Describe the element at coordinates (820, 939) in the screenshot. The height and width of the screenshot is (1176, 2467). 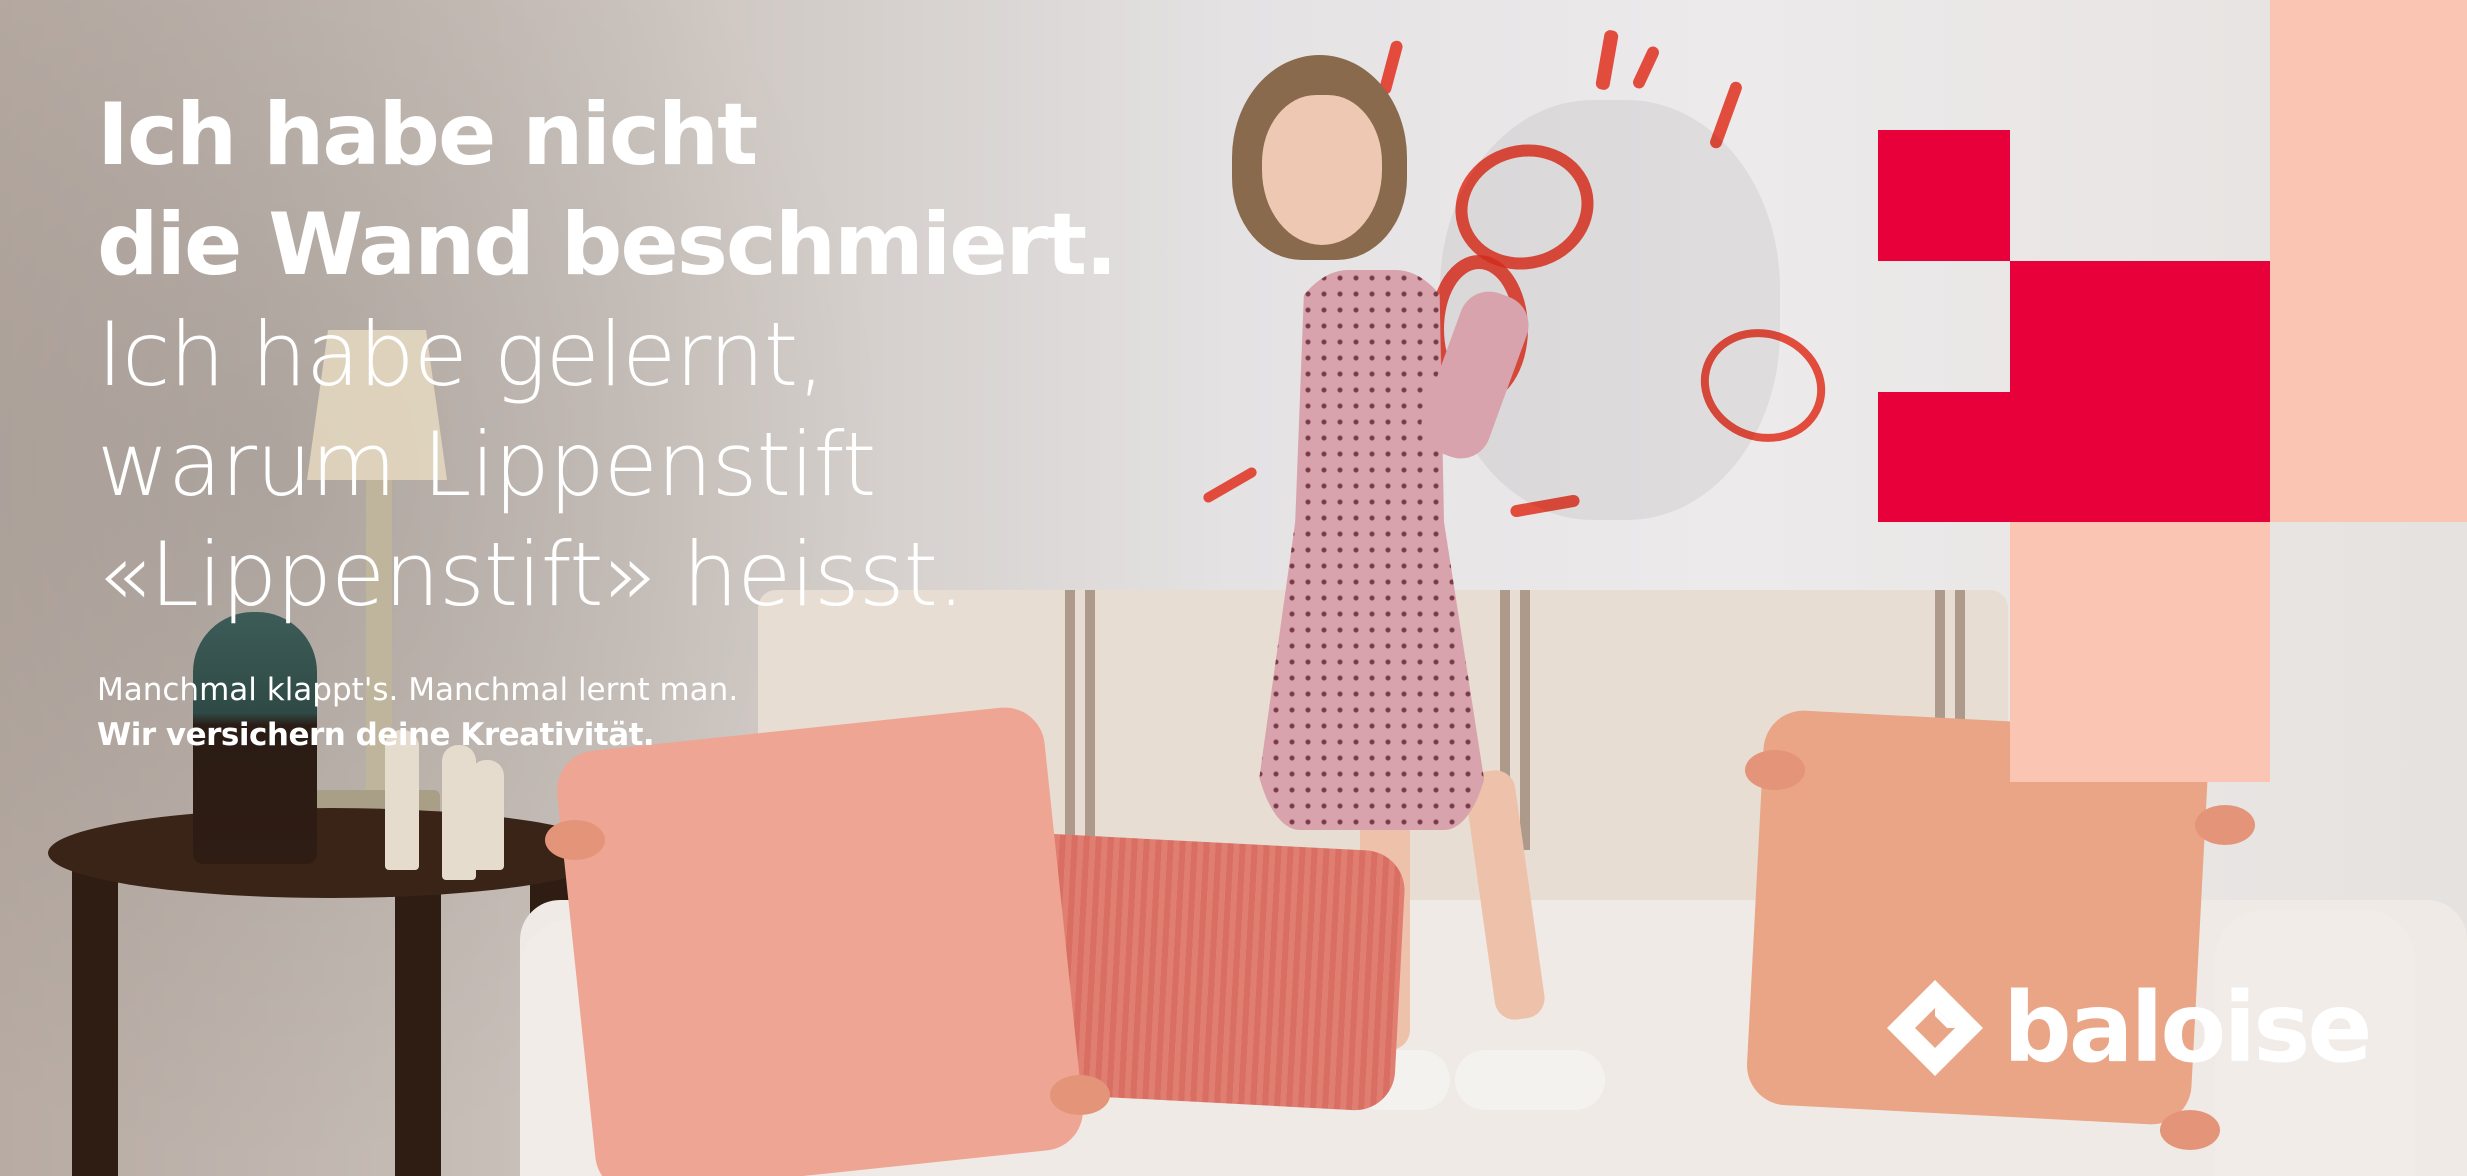
I see `pillow-left` at that location.